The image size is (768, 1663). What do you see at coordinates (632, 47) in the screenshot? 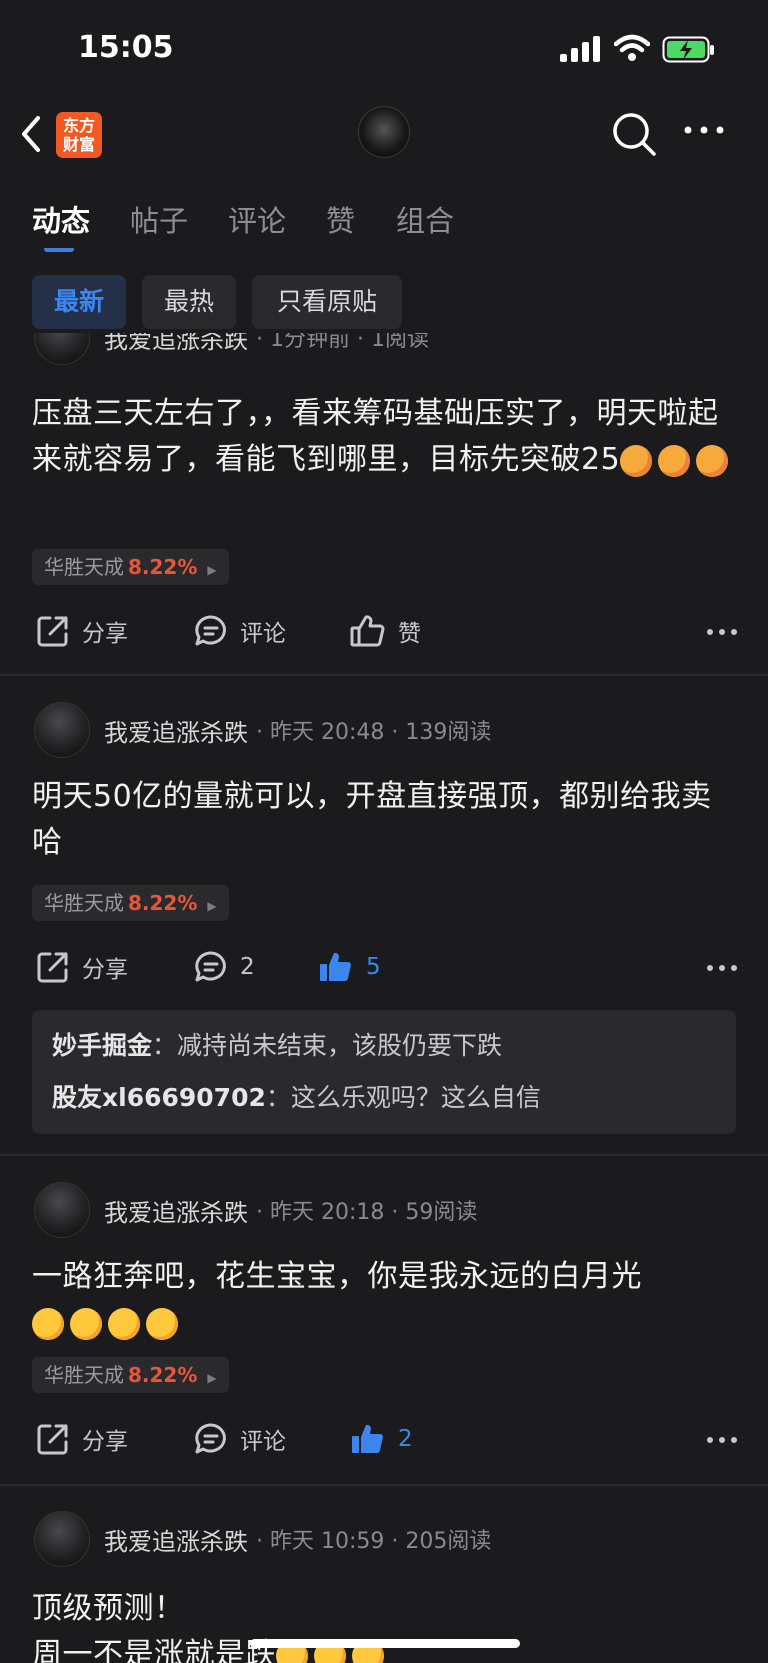
I see `wifi-icon` at bounding box center [632, 47].